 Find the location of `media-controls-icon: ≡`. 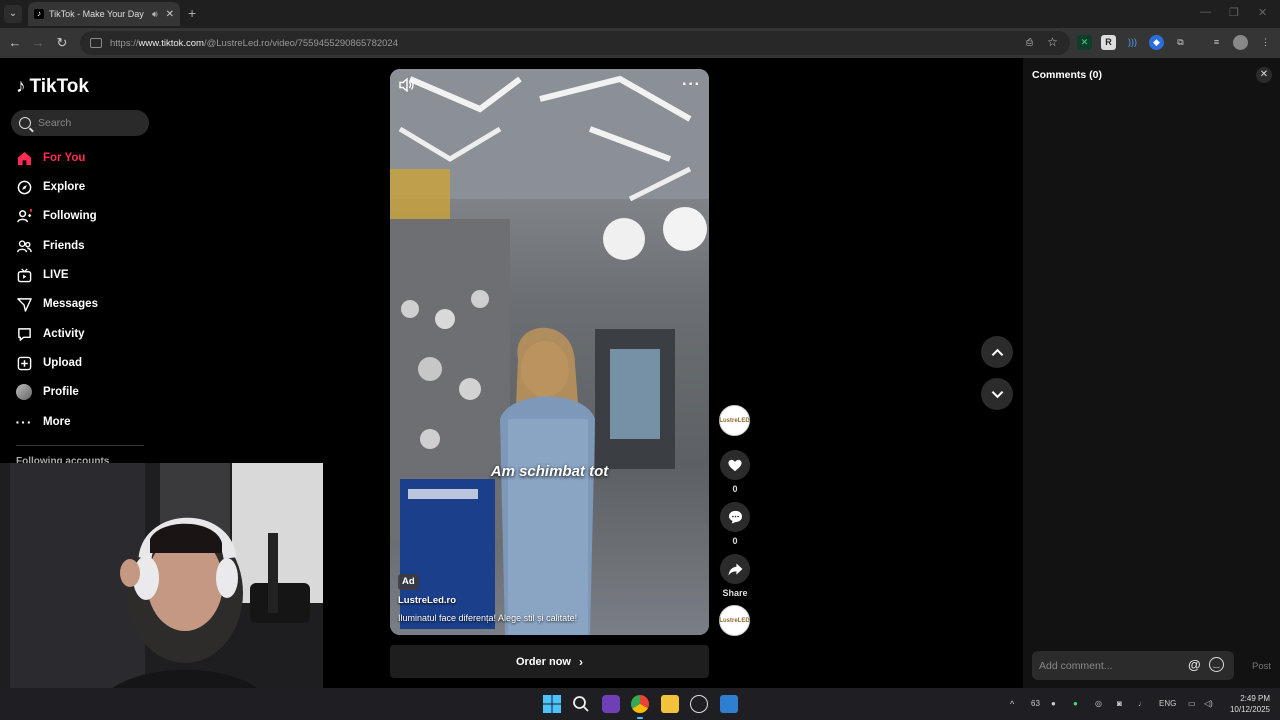

media-controls-icon: ≡ is located at coordinates (1216, 42).